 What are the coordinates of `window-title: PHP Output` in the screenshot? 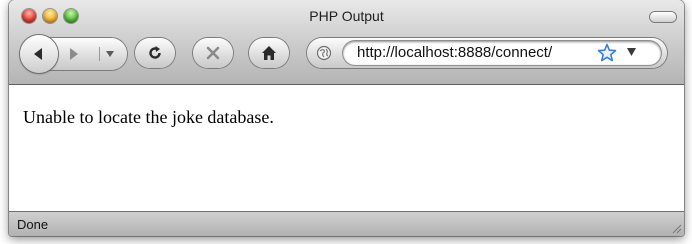 It's located at (346, 16).